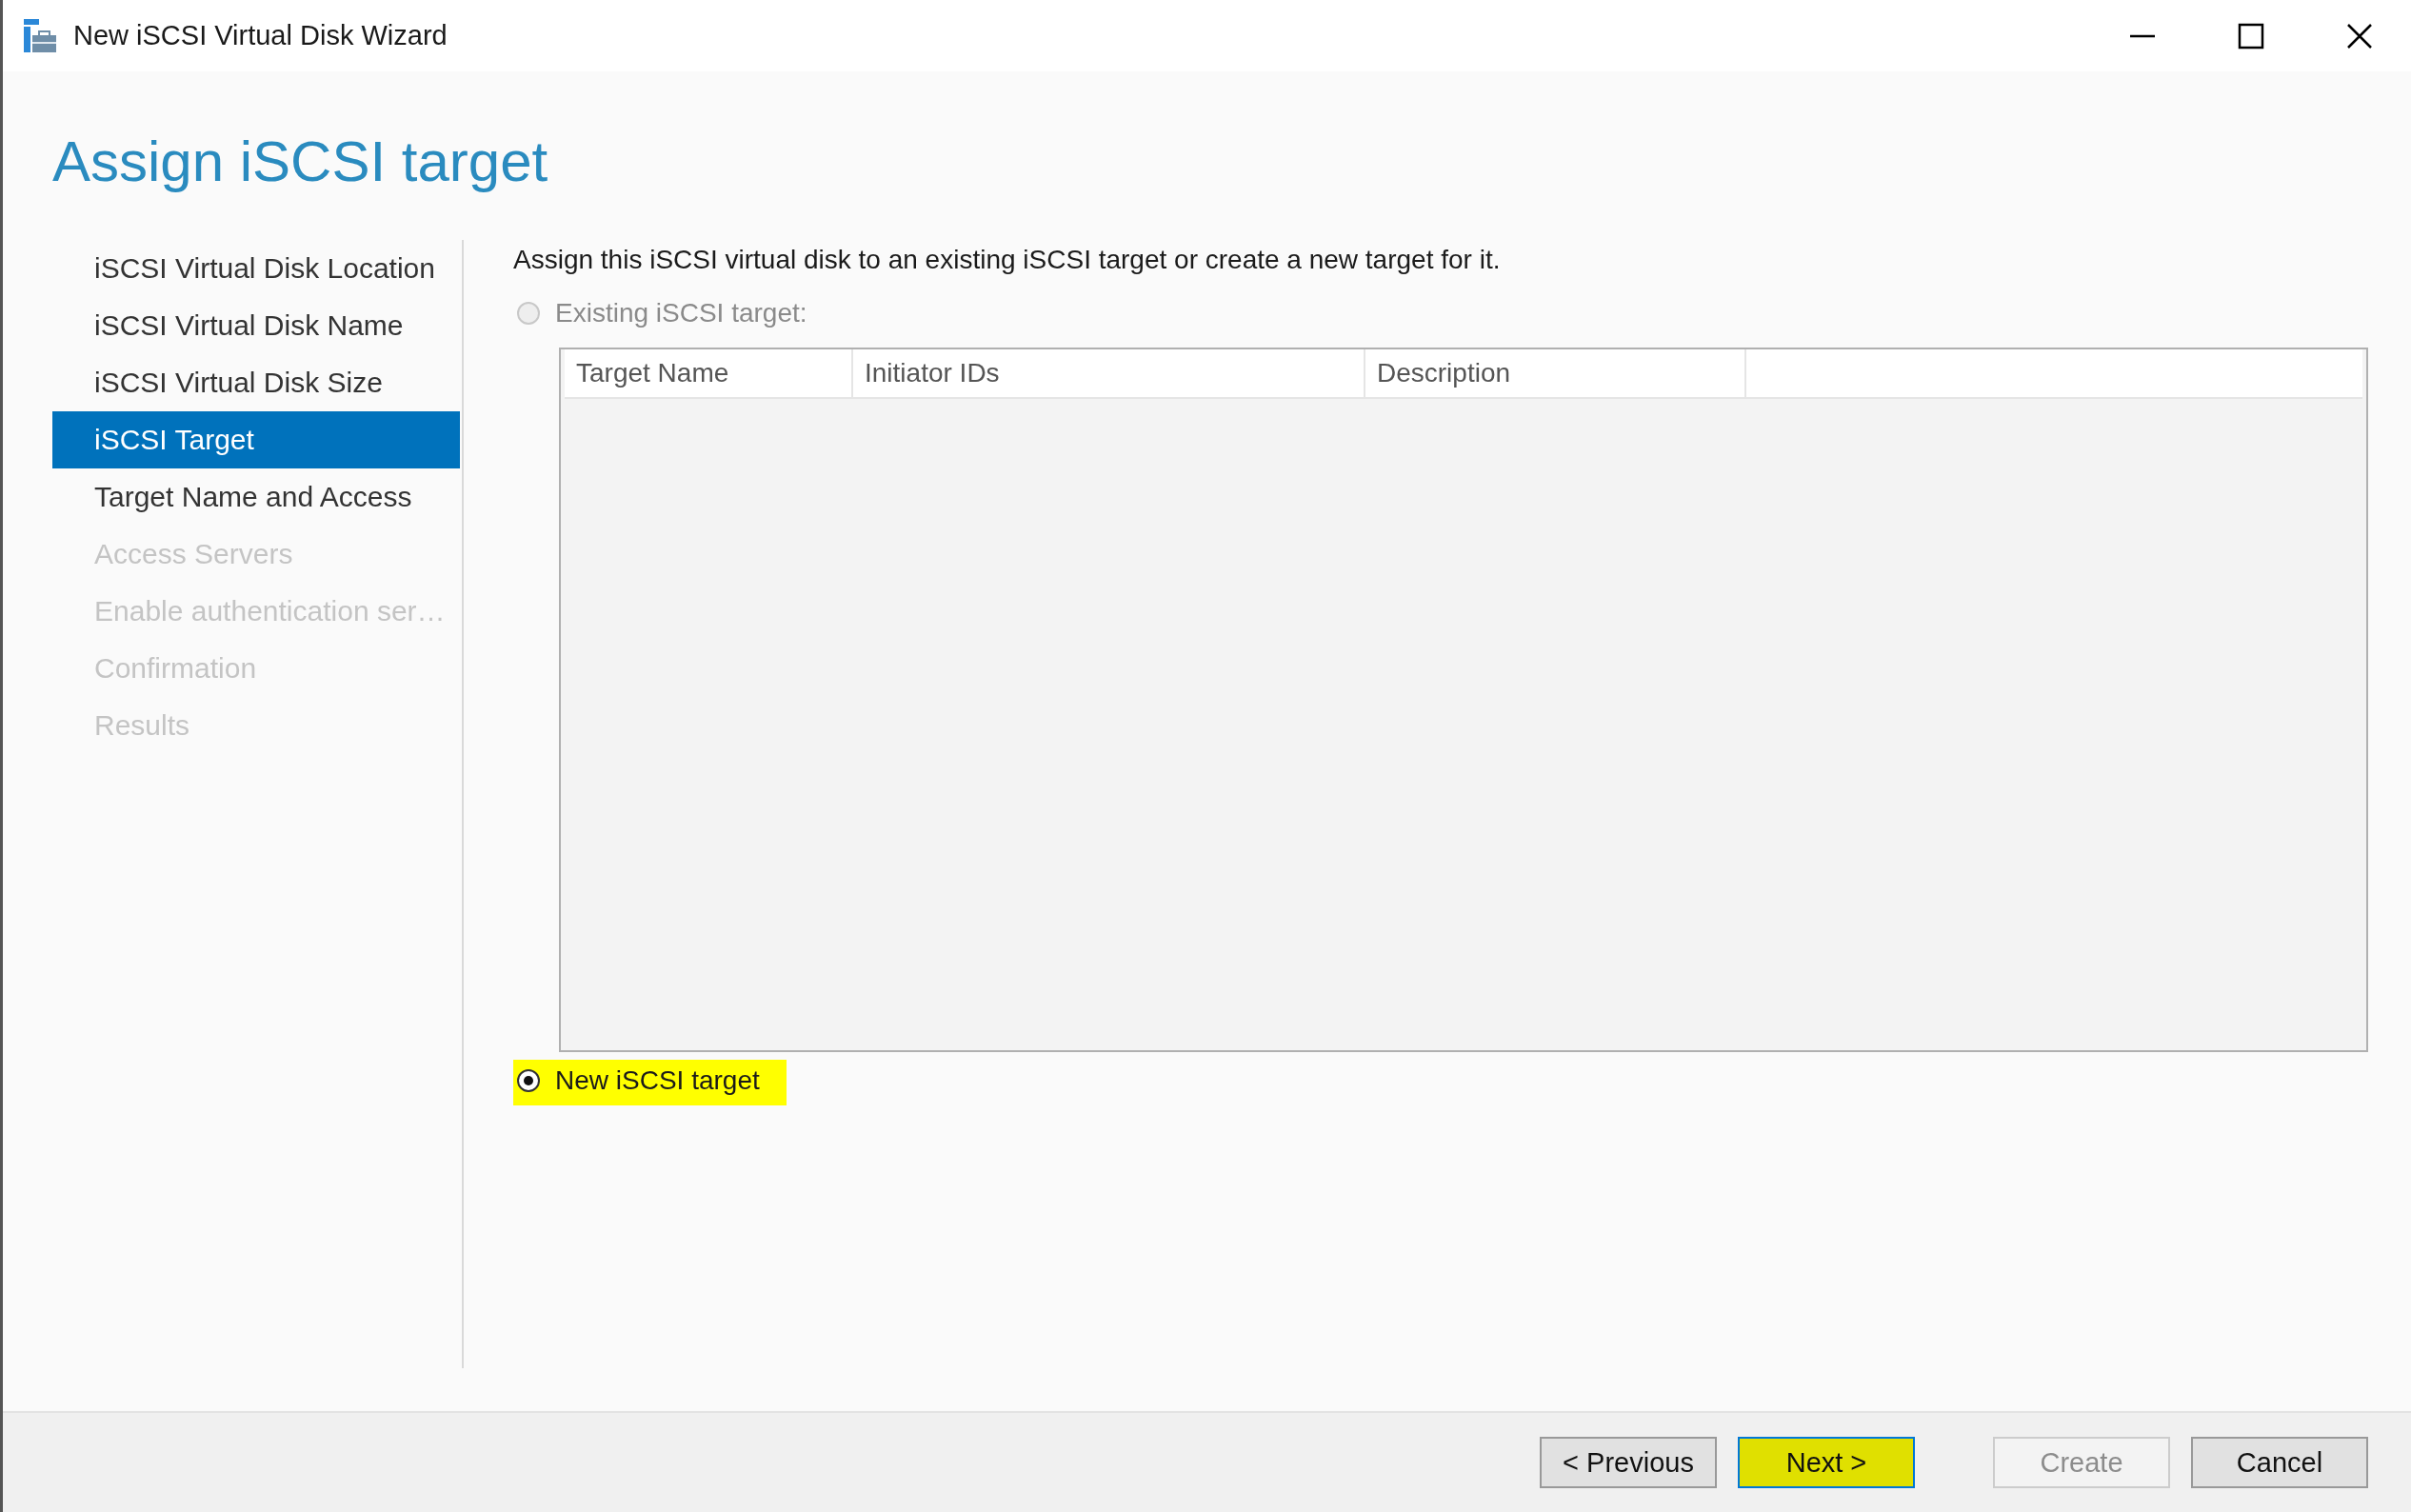  I want to click on page-heading: Assign iSCSI target, so click(300, 161).